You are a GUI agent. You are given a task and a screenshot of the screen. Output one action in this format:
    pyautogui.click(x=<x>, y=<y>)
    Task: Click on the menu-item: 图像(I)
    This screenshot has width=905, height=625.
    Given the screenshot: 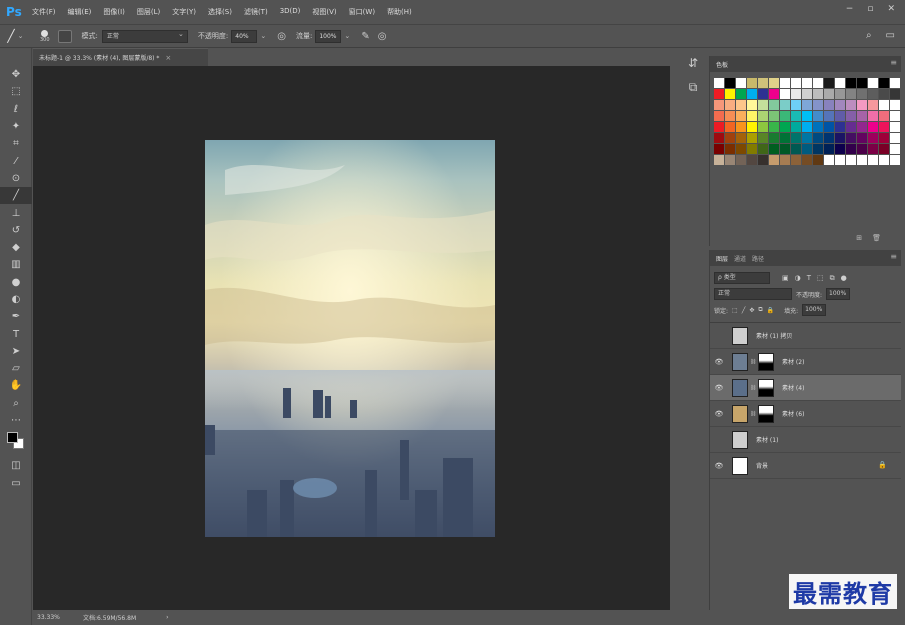 What is the action you would take?
    pyautogui.click(x=114, y=12)
    